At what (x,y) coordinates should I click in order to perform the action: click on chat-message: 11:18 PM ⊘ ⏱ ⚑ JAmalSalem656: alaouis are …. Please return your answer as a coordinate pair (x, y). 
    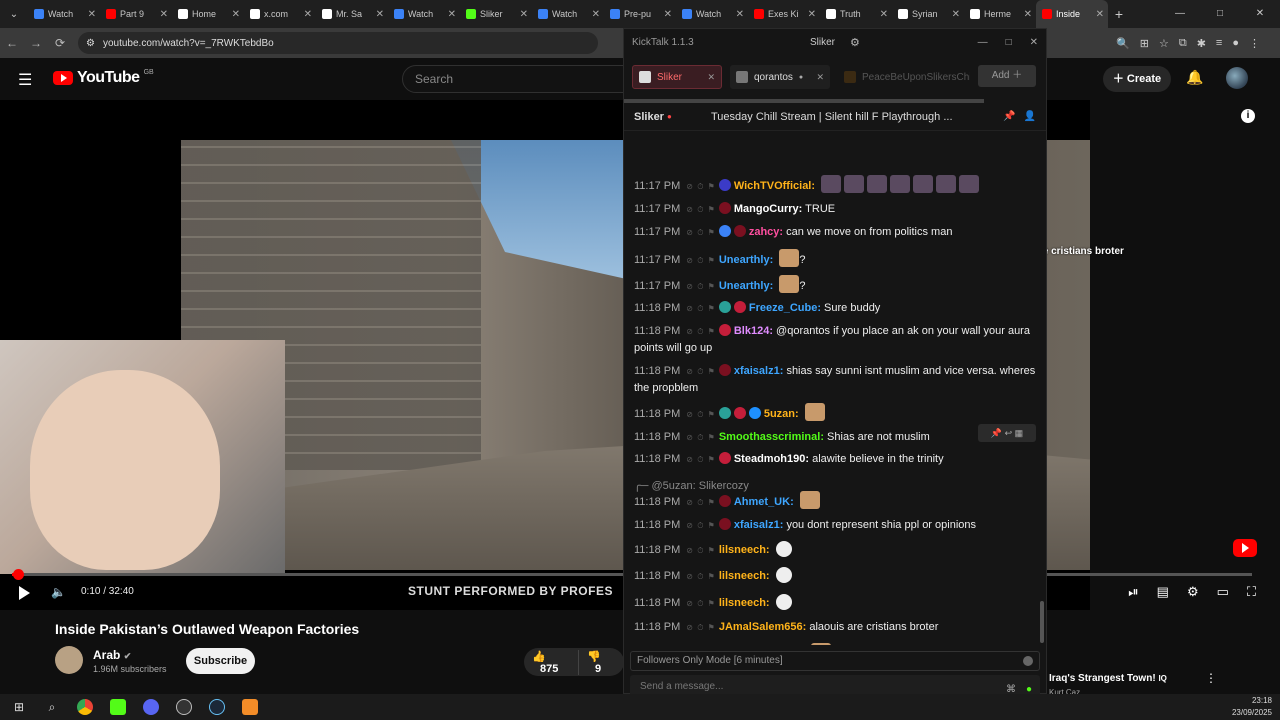
    Looking at the image, I should click on (836, 627).